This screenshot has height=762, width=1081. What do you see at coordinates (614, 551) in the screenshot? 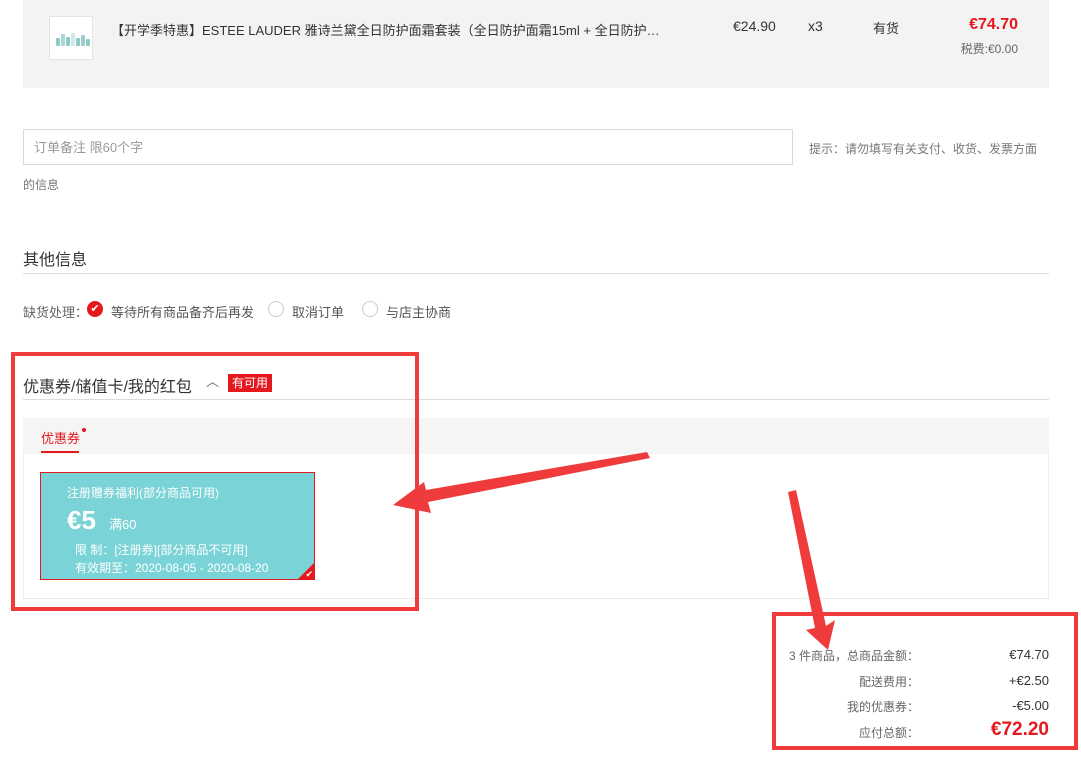
I see `annotation-arrows` at bounding box center [614, 551].